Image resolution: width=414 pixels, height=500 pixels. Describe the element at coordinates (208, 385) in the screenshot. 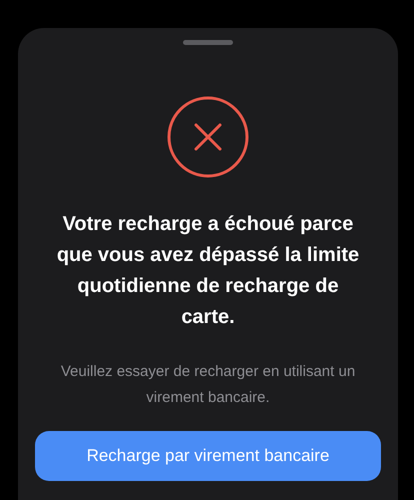

I see `error-message: Veuillez essayer de recharger en utilisant un virement bancaire.` at that location.